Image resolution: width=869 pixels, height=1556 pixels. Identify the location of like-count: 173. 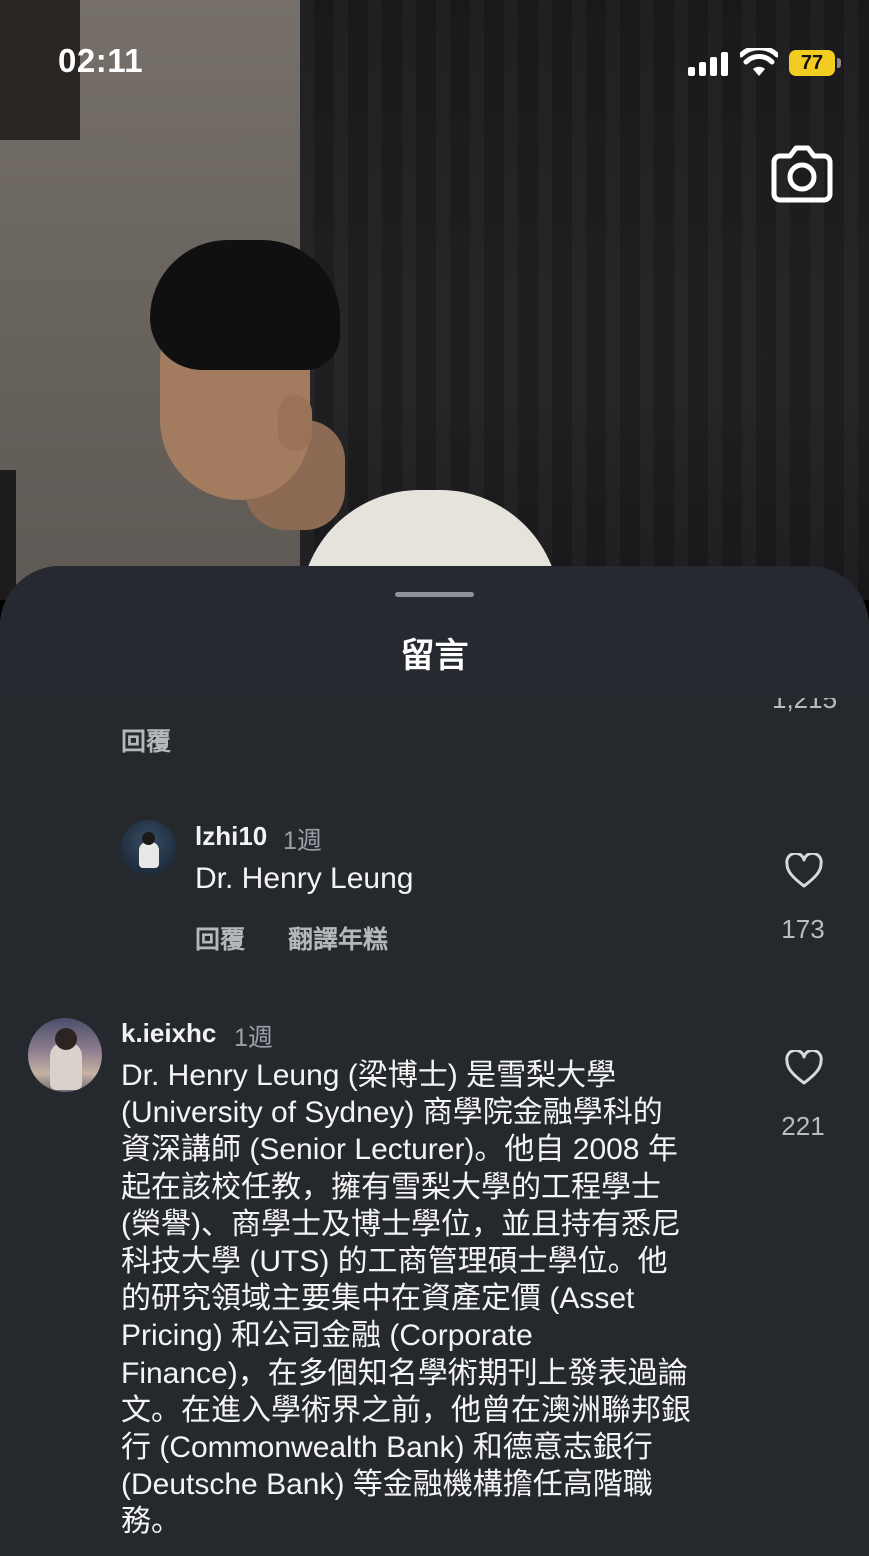
(803, 929).